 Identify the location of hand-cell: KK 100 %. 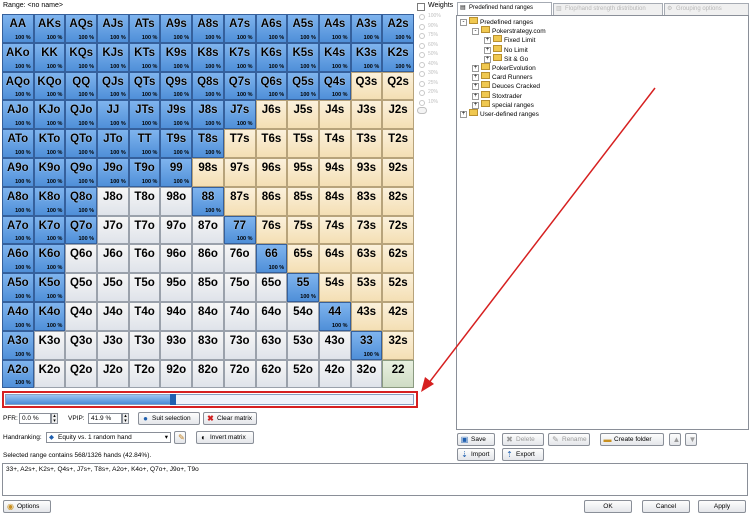
(49, 57).